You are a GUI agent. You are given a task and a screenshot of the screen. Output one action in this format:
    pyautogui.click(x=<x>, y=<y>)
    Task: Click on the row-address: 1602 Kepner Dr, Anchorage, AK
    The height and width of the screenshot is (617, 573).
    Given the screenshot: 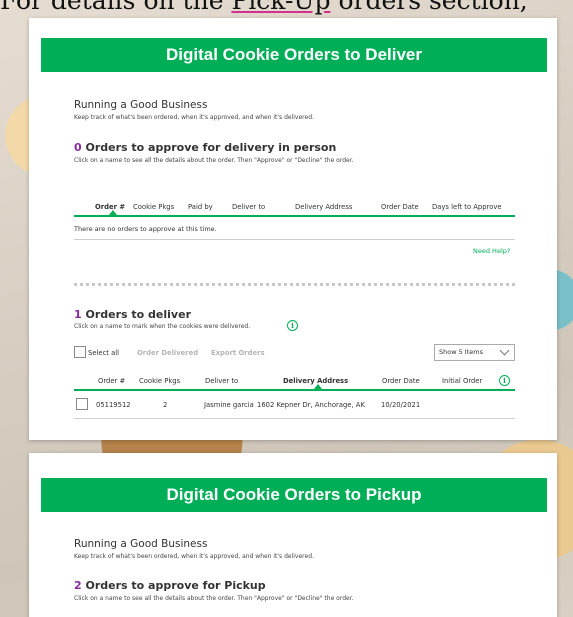 What is the action you would take?
    pyautogui.click(x=311, y=405)
    